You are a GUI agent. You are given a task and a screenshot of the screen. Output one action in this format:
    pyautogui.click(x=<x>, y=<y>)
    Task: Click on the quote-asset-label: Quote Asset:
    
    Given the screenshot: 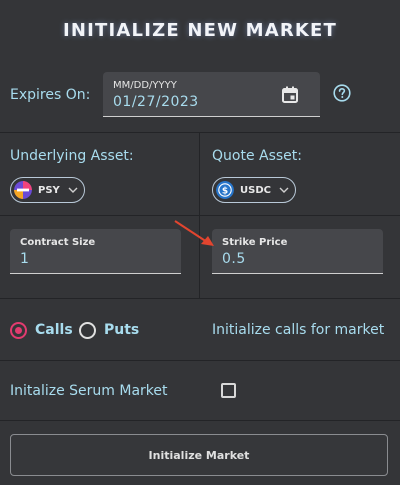 What is the action you would take?
    pyautogui.click(x=257, y=156)
    